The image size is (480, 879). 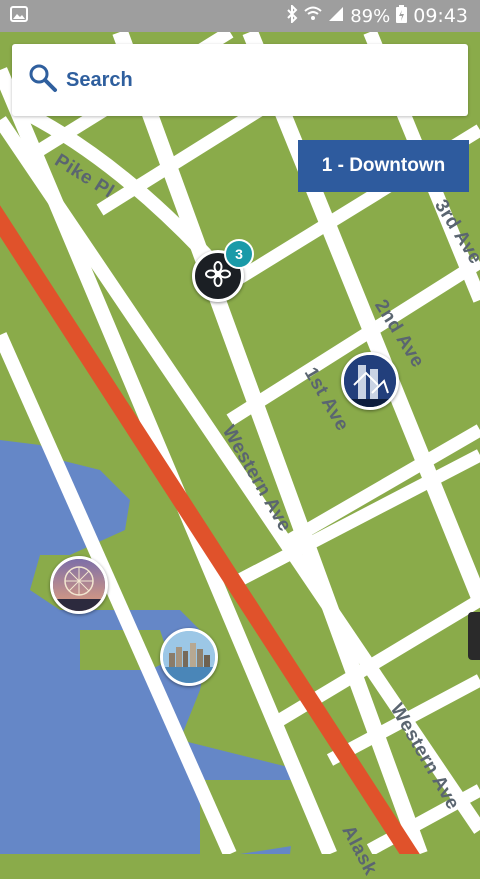 I want to click on tour-selector-button: 1 - Downtown, so click(x=383, y=166).